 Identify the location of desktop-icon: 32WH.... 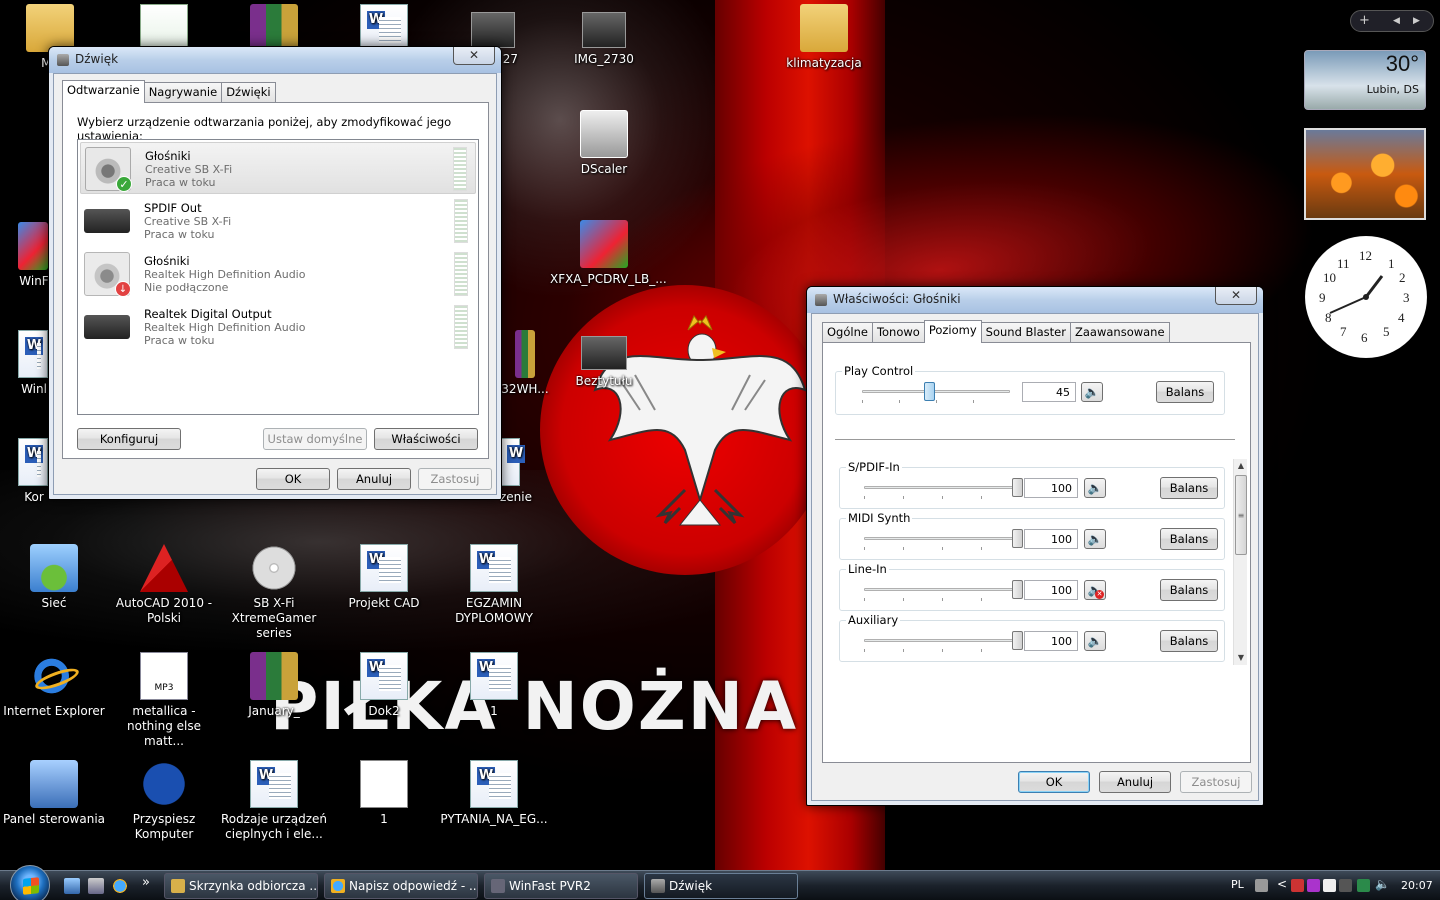
(525, 363).